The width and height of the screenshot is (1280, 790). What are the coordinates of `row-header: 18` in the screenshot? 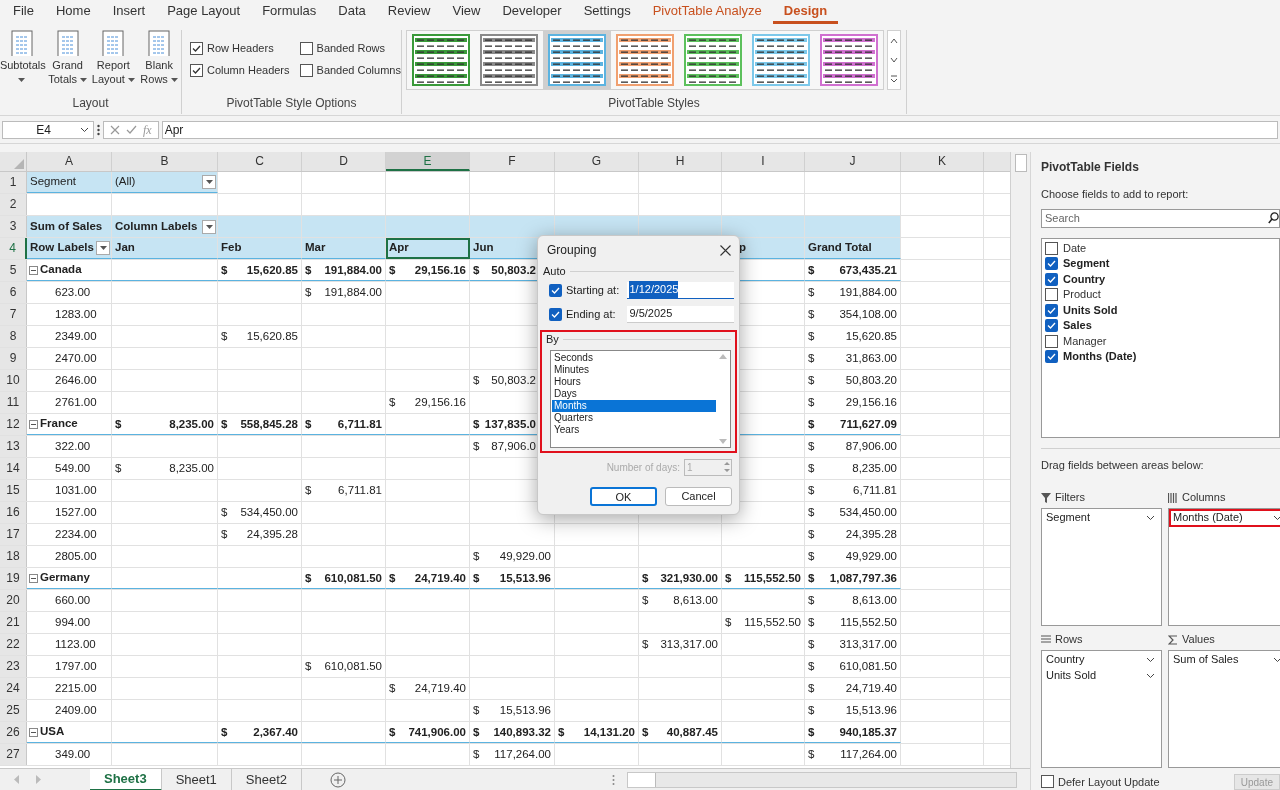 It's located at (13, 556).